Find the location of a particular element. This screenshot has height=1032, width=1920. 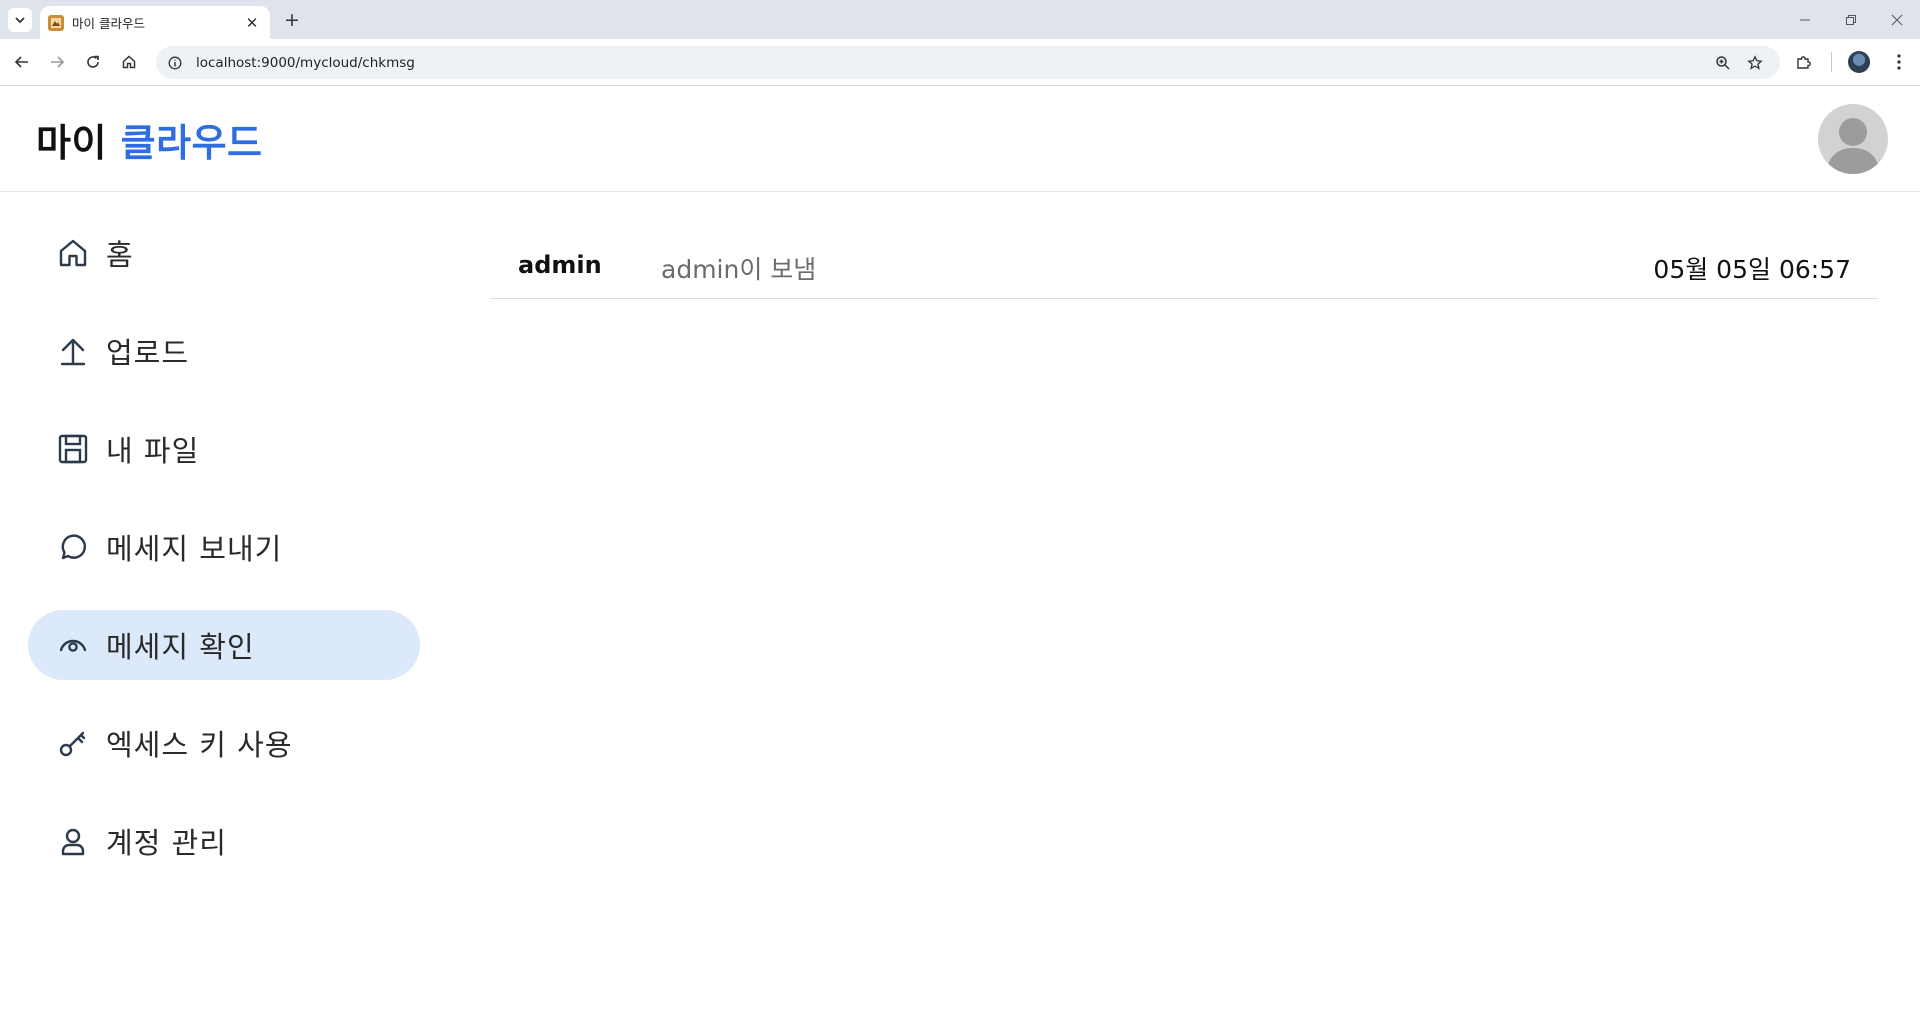

key-icon is located at coordinates (73, 743).